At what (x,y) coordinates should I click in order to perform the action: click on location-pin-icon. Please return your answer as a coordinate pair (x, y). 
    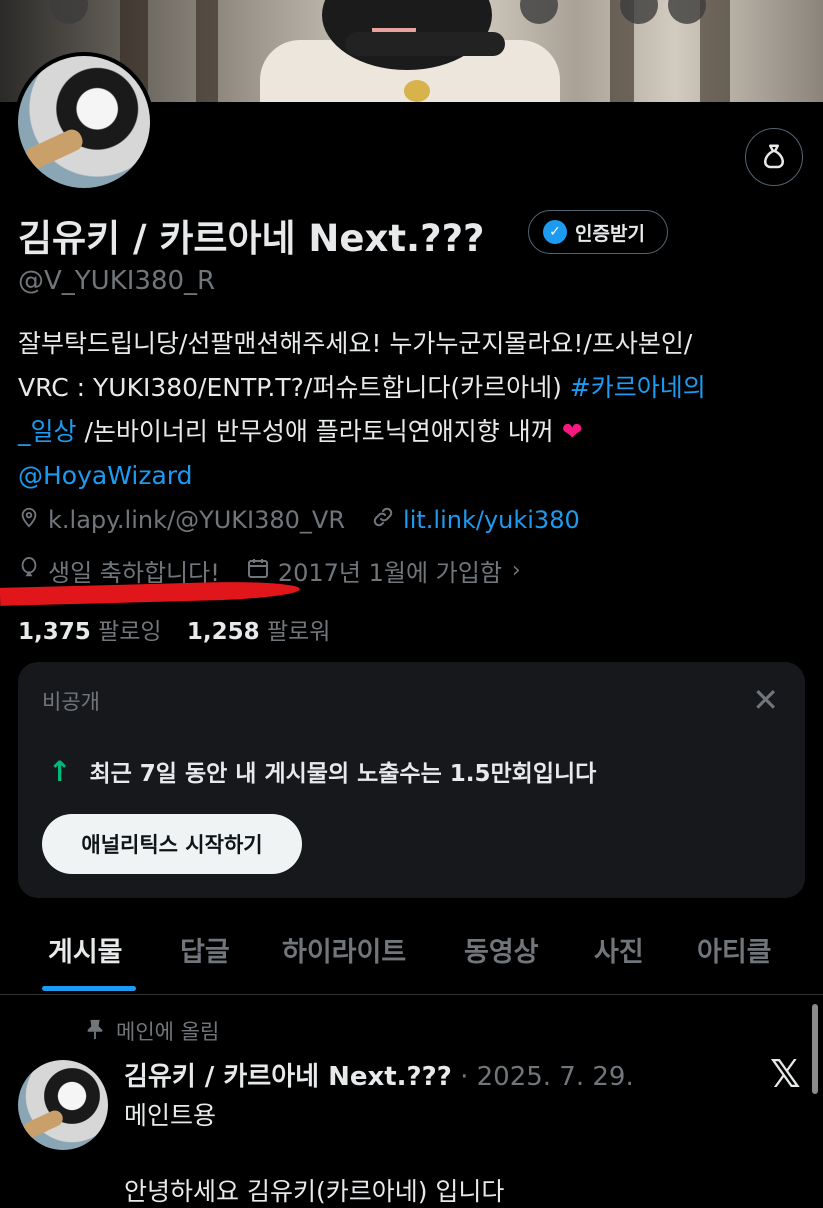
    Looking at the image, I should click on (29, 520).